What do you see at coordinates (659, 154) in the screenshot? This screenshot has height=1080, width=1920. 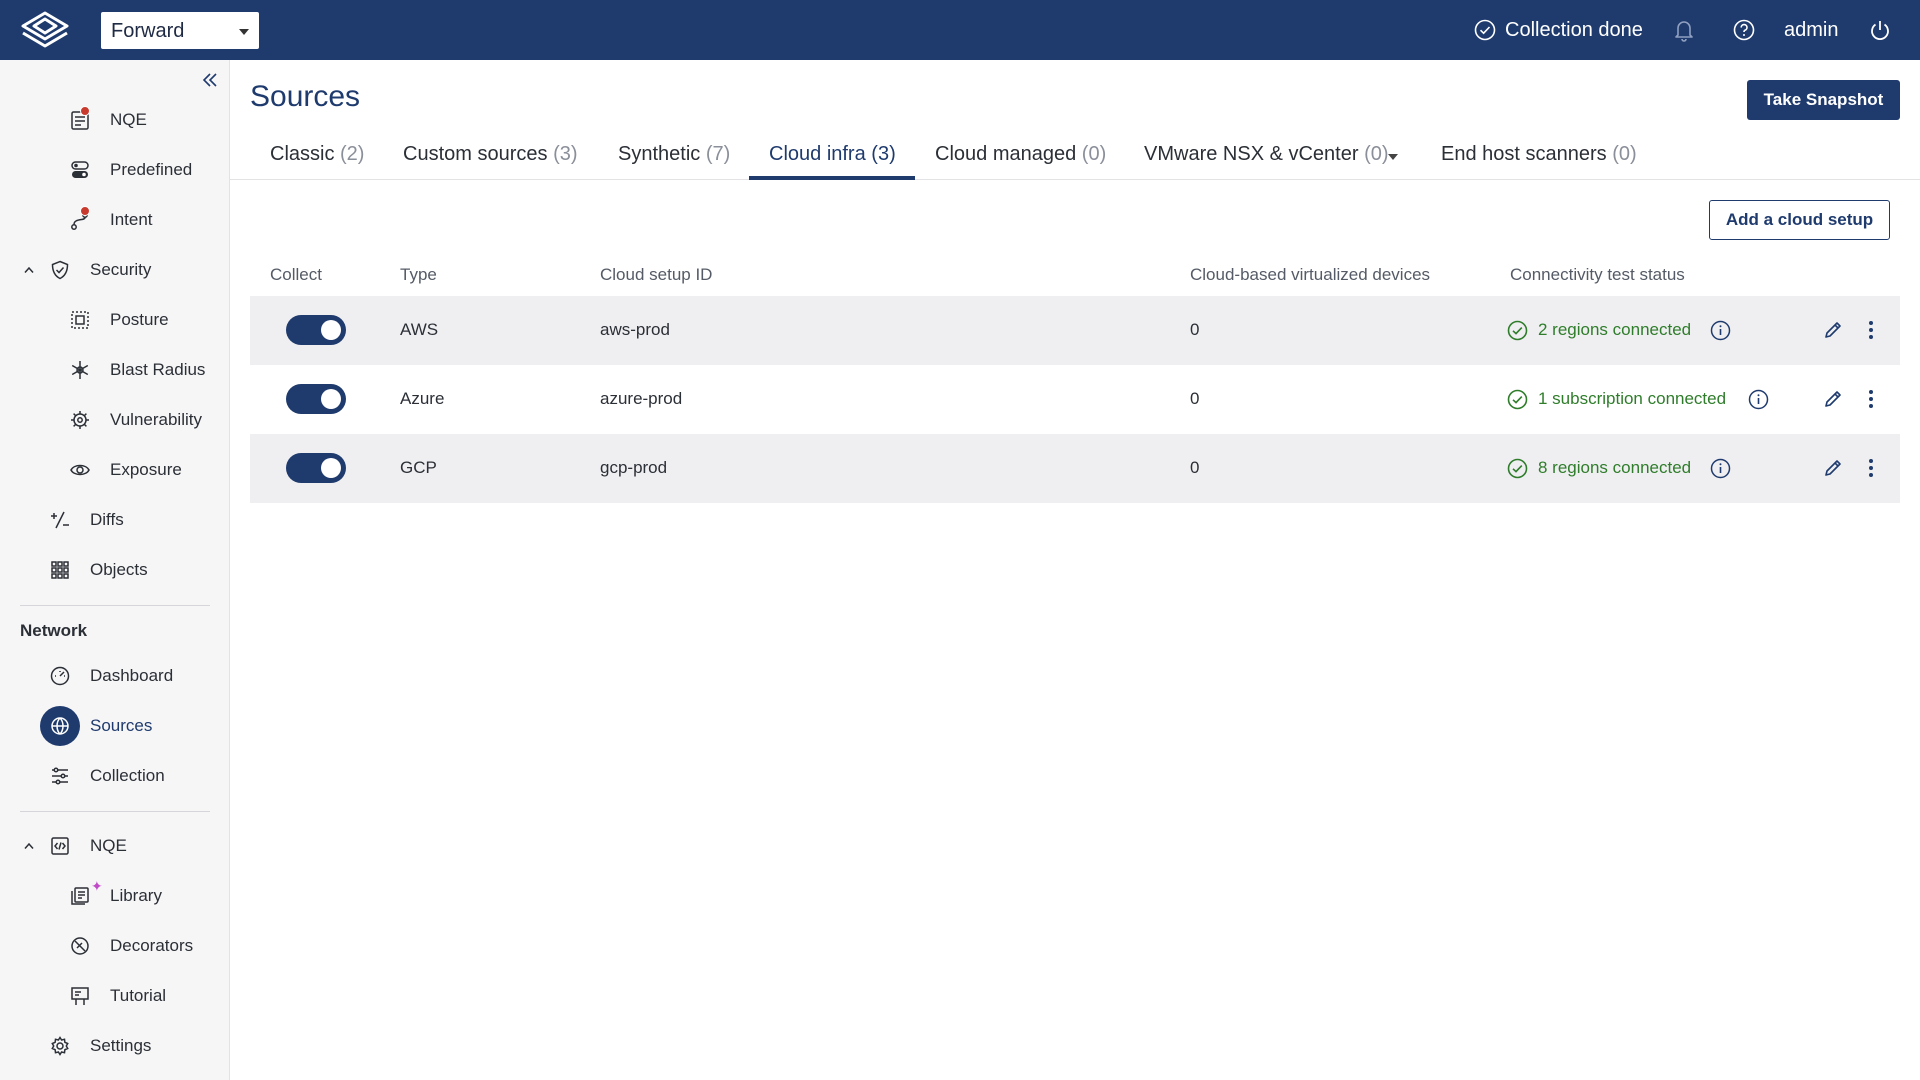 I see `tab-label: Synthetic` at bounding box center [659, 154].